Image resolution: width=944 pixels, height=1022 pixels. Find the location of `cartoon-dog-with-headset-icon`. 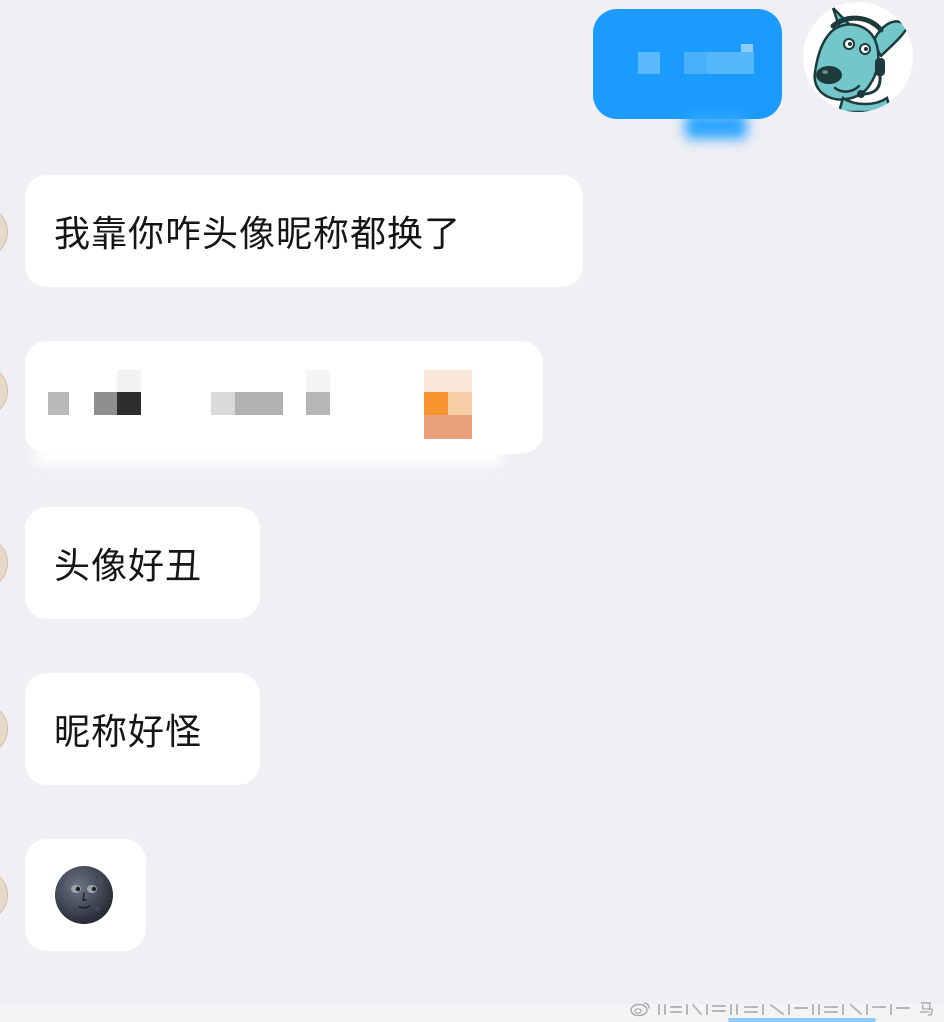

cartoon-dog-with-headset-icon is located at coordinates (861, 59).